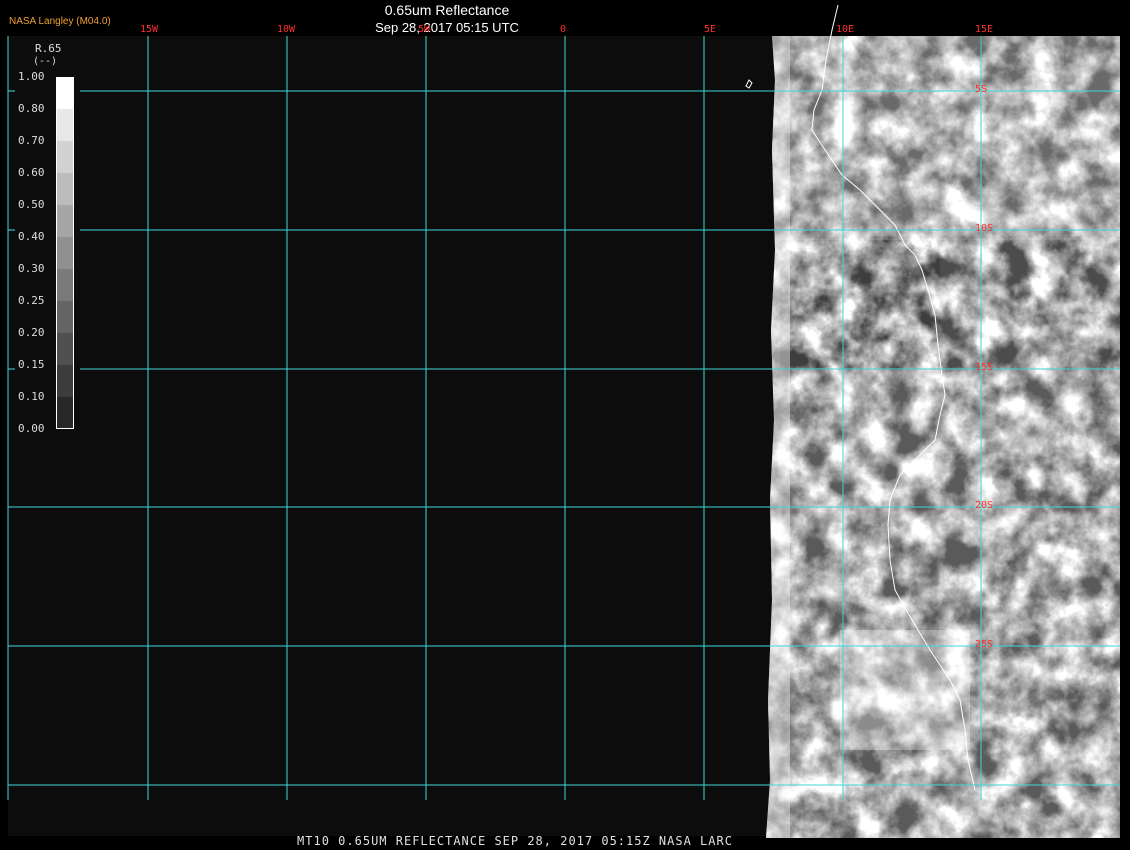 The height and width of the screenshot is (850, 1130). What do you see at coordinates (31, 76) in the screenshot?
I see `legend-tick-label: 1.00` at bounding box center [31, 76].